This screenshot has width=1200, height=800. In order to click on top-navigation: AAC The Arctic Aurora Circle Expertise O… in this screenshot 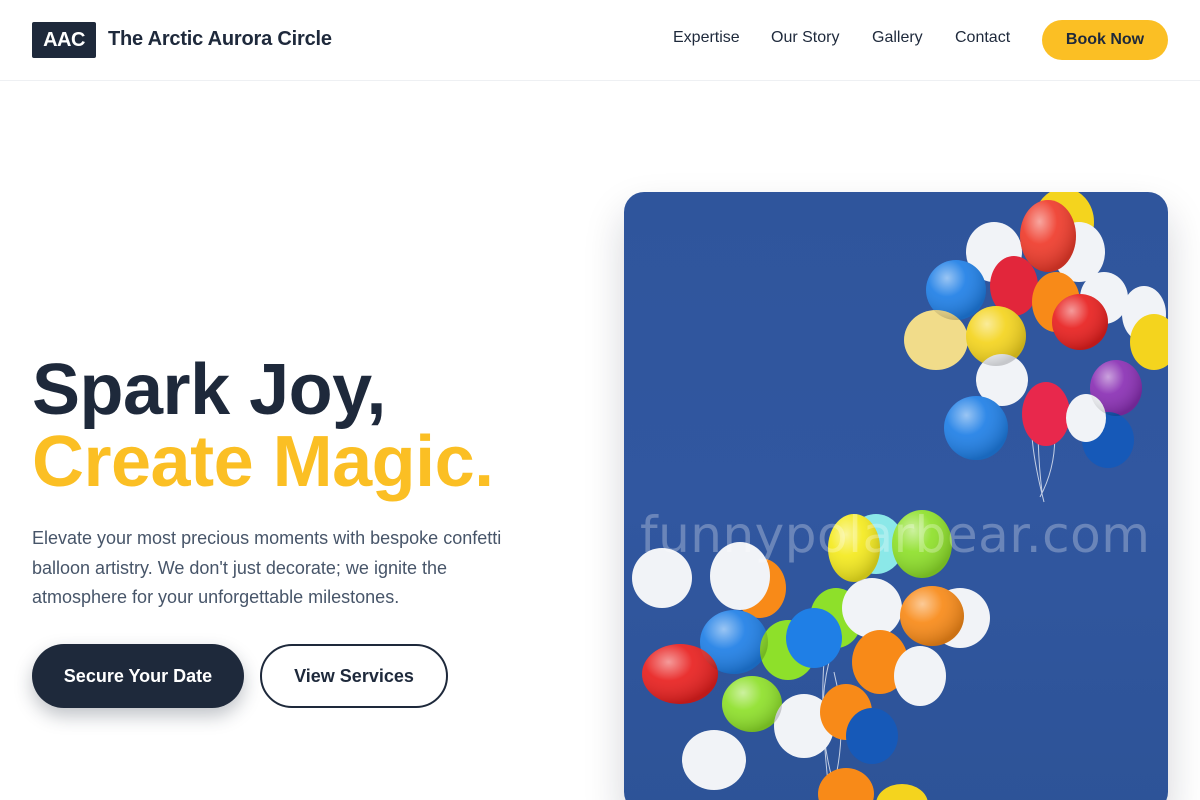, I will do `click(600, 40)`.